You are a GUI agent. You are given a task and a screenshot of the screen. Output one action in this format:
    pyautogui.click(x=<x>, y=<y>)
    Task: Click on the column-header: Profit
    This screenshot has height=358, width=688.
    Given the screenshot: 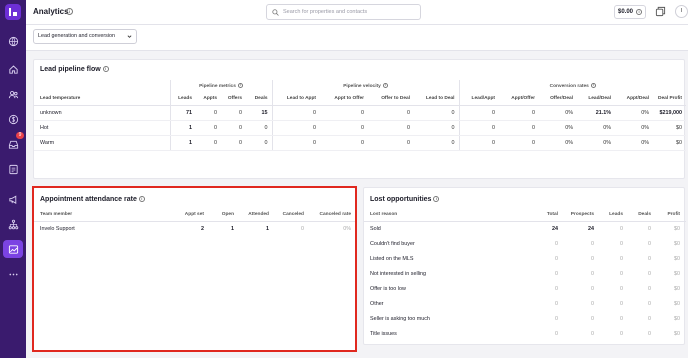 What is the action you would take?
    pyautogui.click(x=671, y=215)
    